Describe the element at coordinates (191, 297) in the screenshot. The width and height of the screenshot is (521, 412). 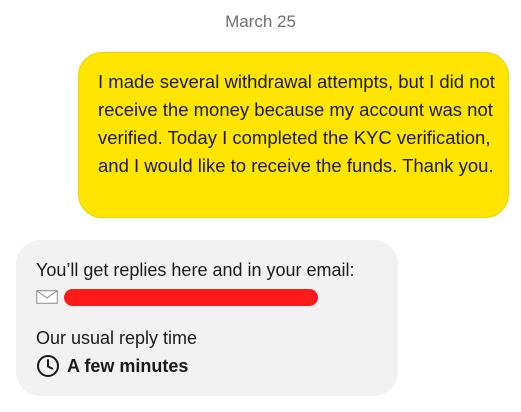
I see `redacted-email` at that location.